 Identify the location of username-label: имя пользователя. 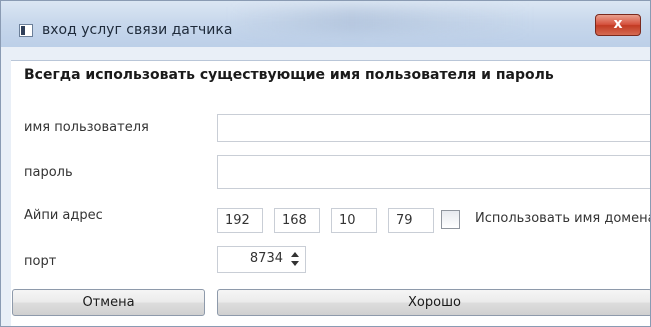
(86, 127).